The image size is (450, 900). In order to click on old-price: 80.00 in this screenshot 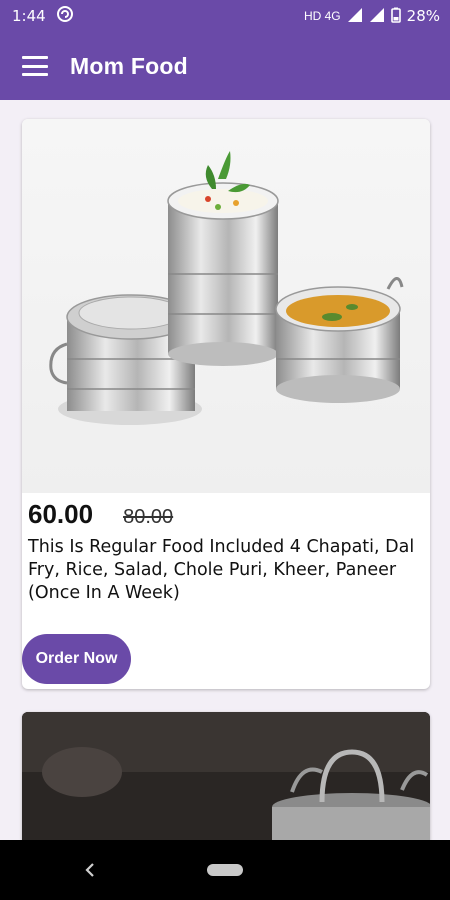, I will do `click(148, 517)`.